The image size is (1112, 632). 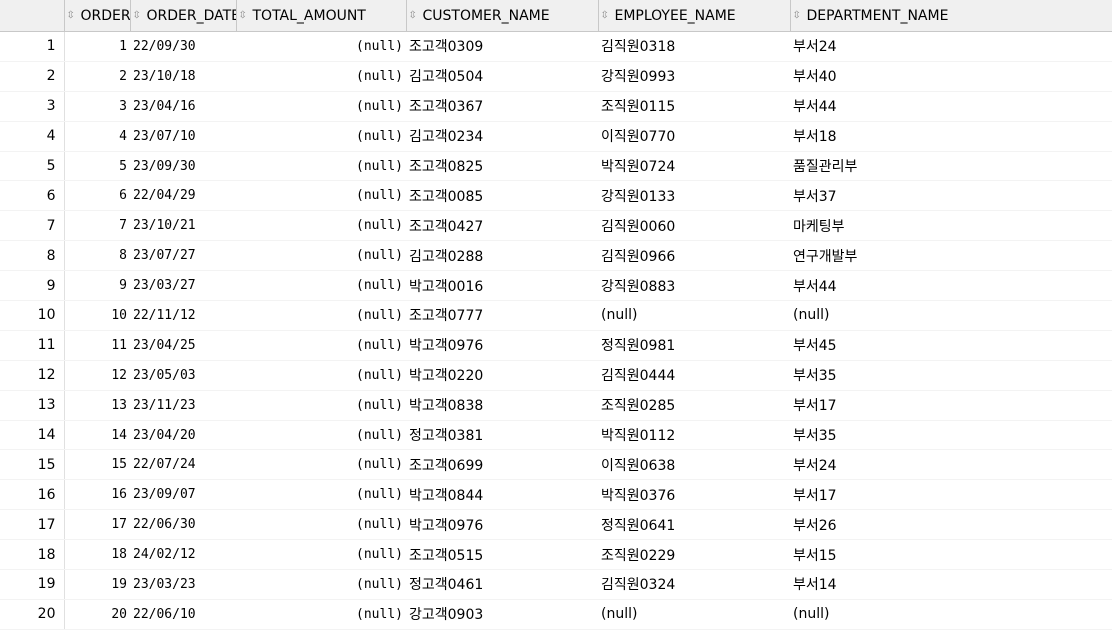 What do you see at coordinates (694, 166) in the screenshot?
I see `employee-name-cell: 박직원0724` at bounding box center [694, 166].